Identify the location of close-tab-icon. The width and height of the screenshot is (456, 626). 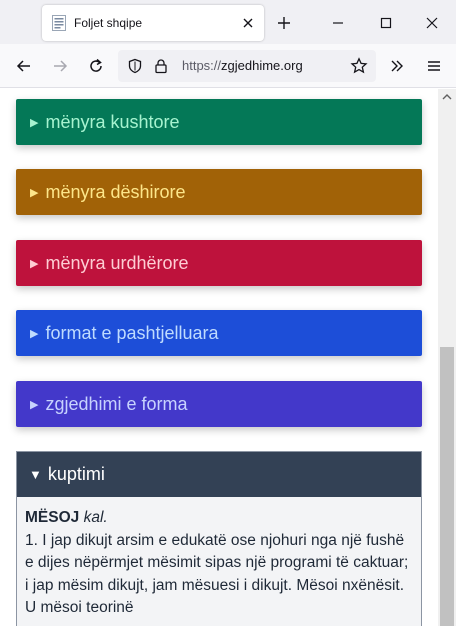
(248, 23).